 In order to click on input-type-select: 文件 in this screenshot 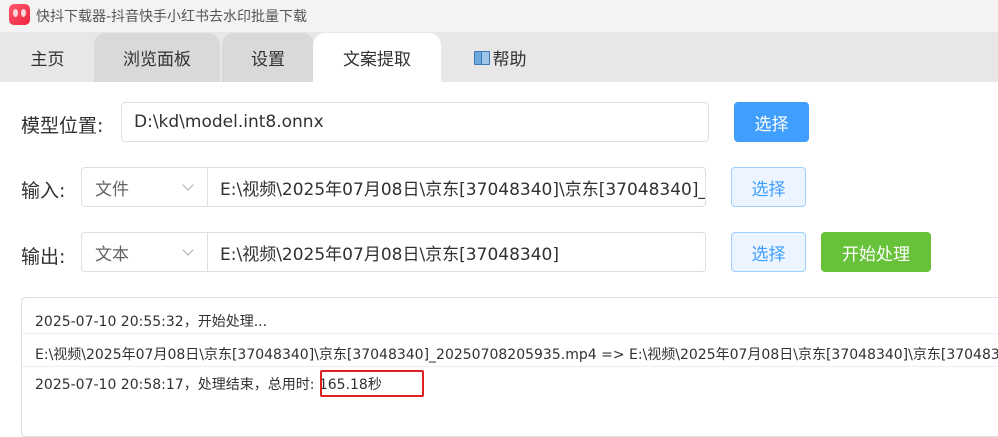, I will do `click(144, 187)`.